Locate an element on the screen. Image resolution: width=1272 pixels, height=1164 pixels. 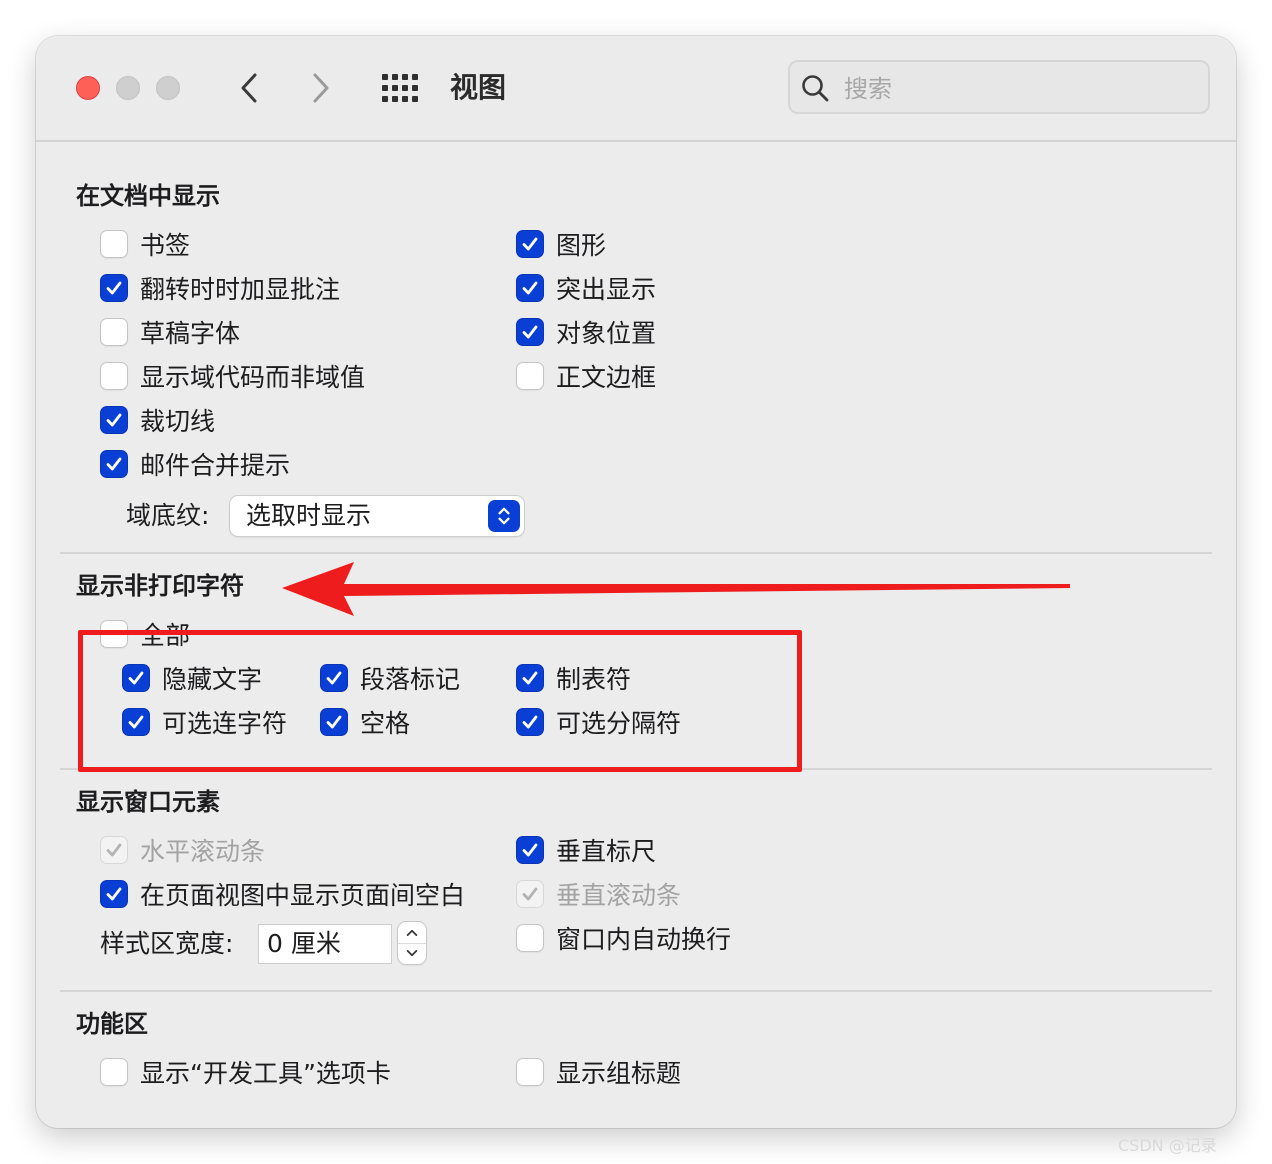
checkbox-page-whitespace: 在页面视图中显示页面间空白 is located at coordinates (282, 894).